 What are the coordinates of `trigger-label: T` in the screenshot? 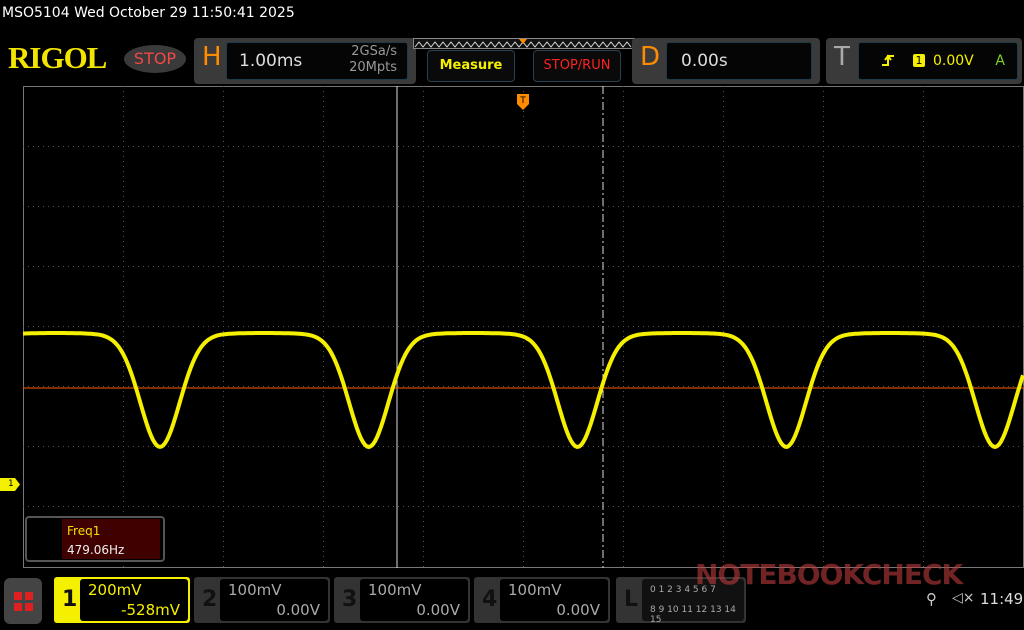 It's located at (842, 57).